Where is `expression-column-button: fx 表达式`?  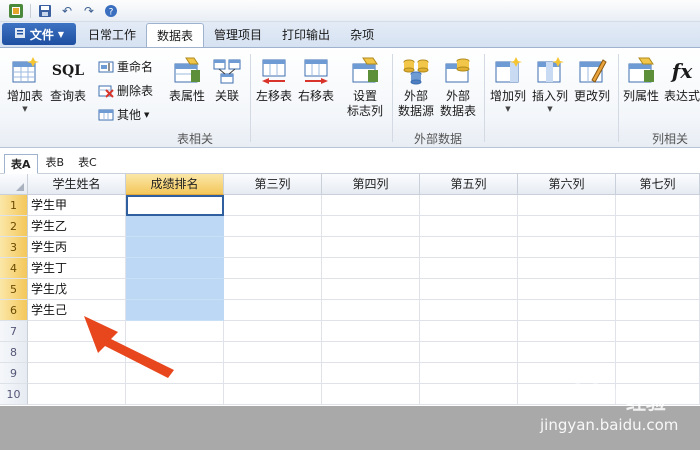 expression-column-button: fx 表达式 is located at coordinates (682, 80).